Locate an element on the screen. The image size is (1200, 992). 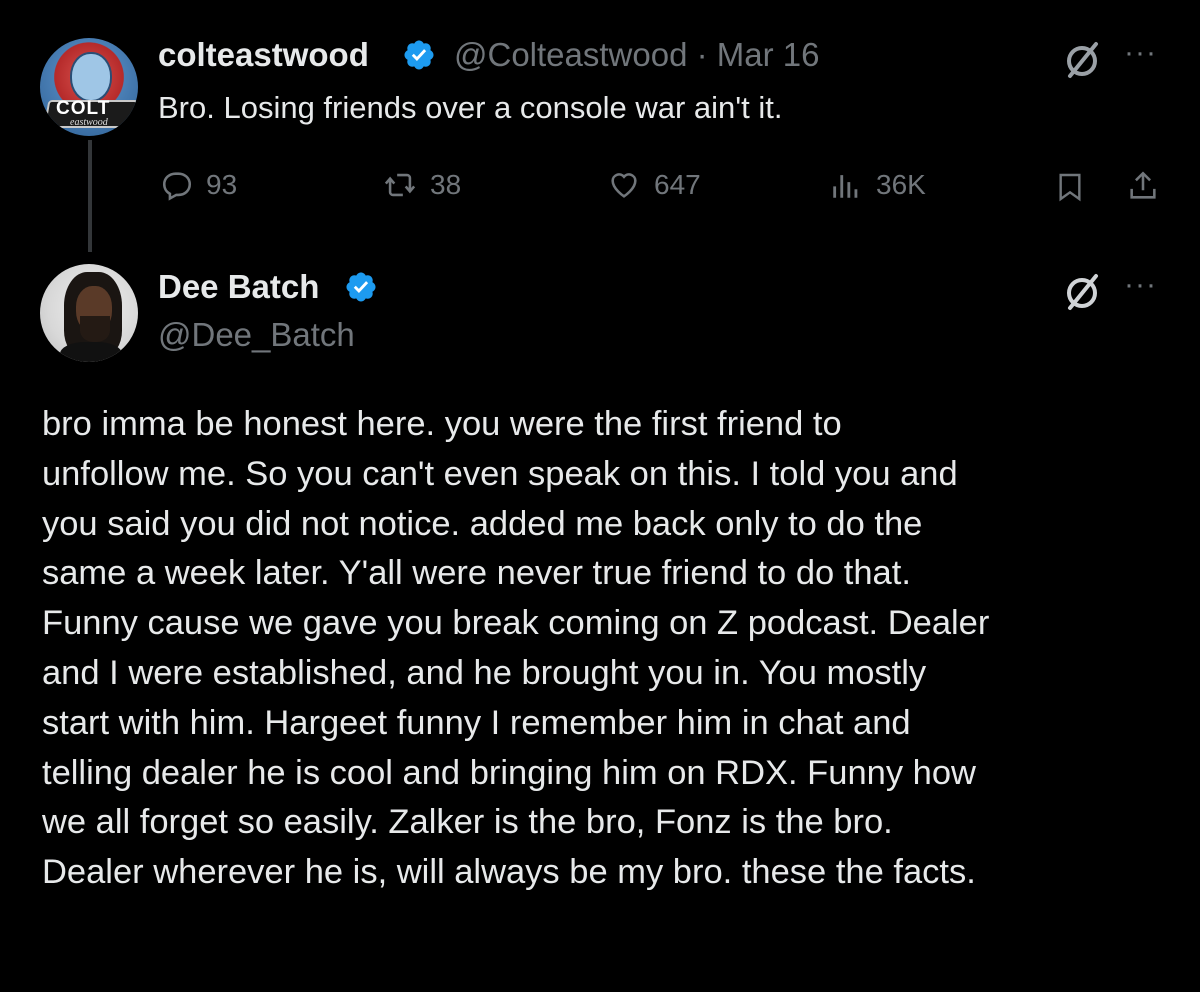
view-count: 36K is located at coordinates (901, 184).